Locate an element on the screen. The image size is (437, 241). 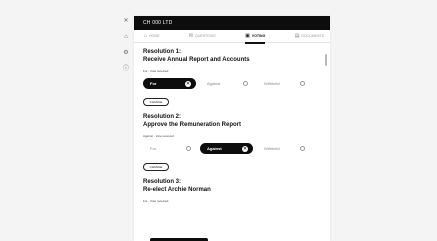
vote-option-against: Against ✕ is located at coordinates (226, 148).